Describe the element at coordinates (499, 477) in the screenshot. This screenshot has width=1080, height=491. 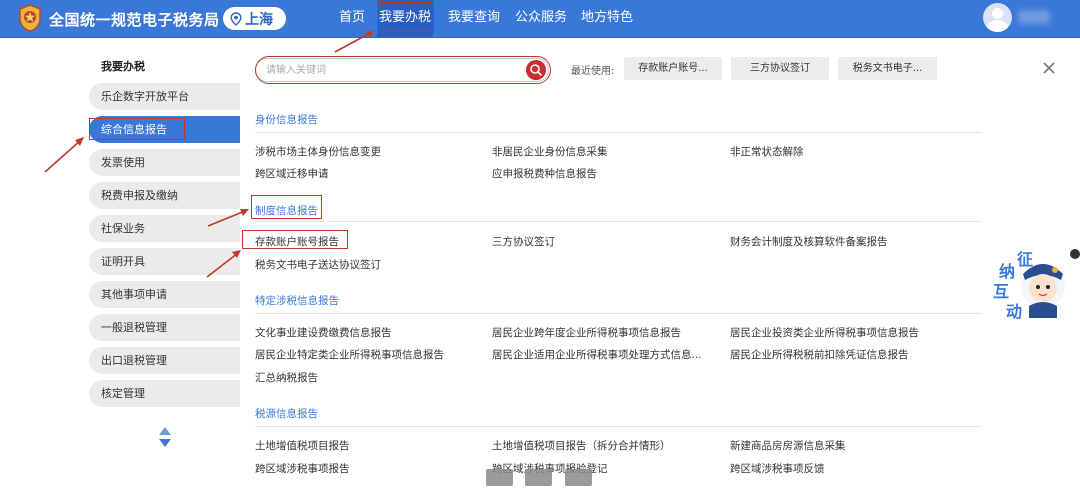
I see `overlay-fit-button` at that location.